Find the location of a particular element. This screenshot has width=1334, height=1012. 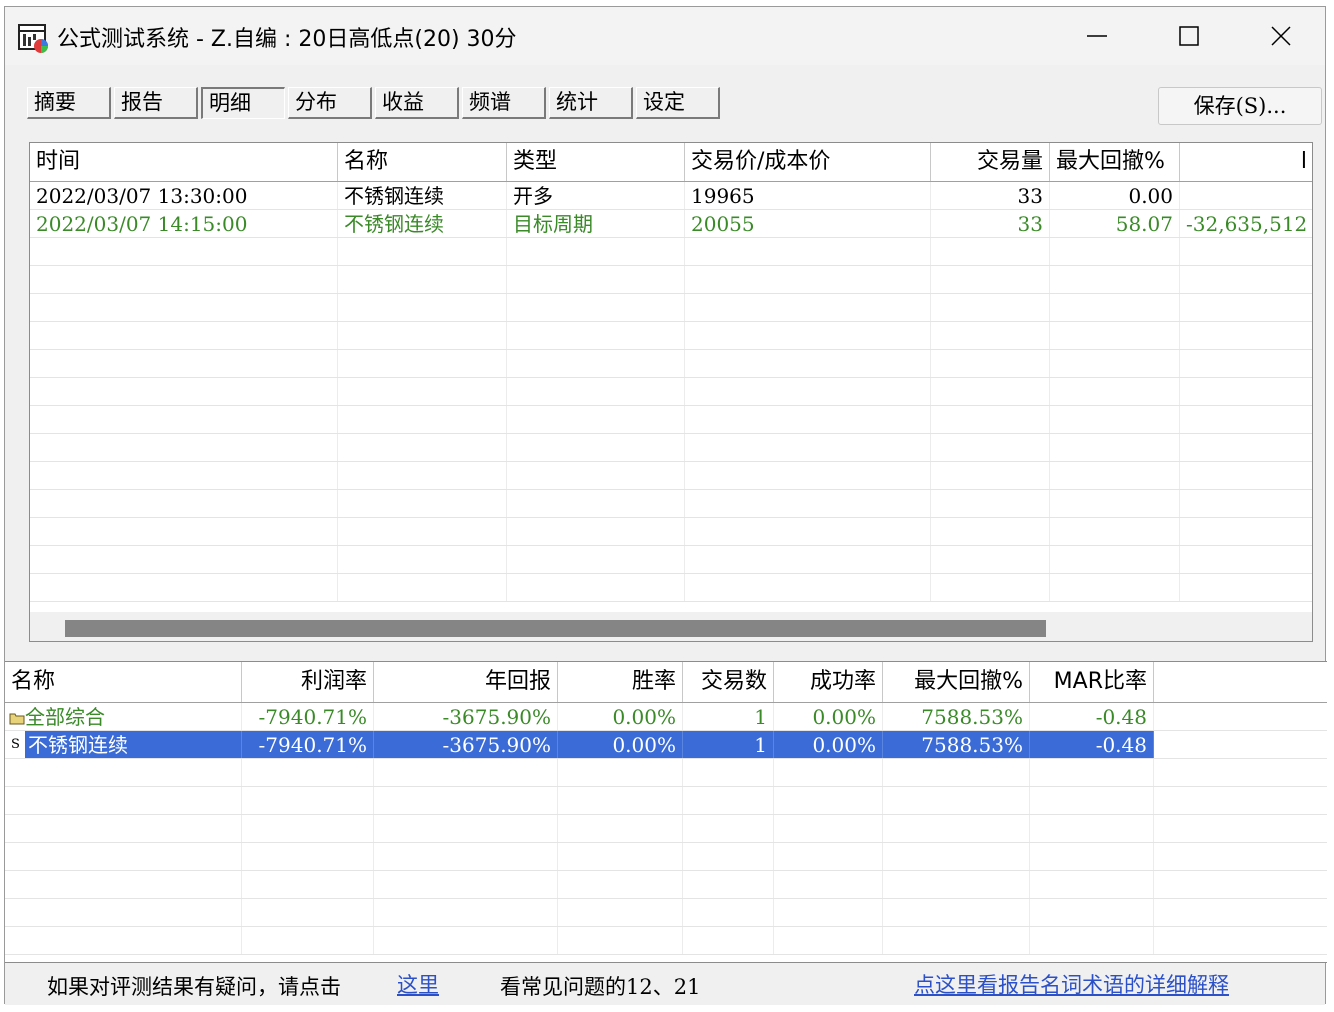

column-header-drawdown: 最大回撤% is located at coordinates (1115, 162).